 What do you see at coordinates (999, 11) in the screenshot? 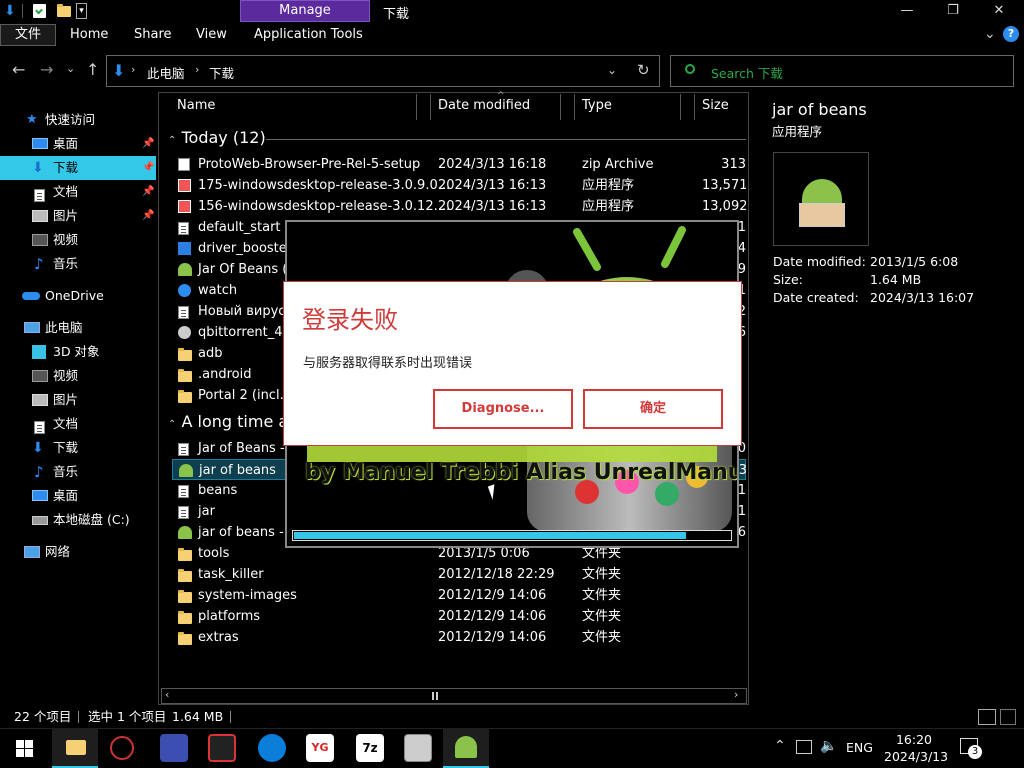
I see `close-button: ✕` at bounding box center [999, 11].